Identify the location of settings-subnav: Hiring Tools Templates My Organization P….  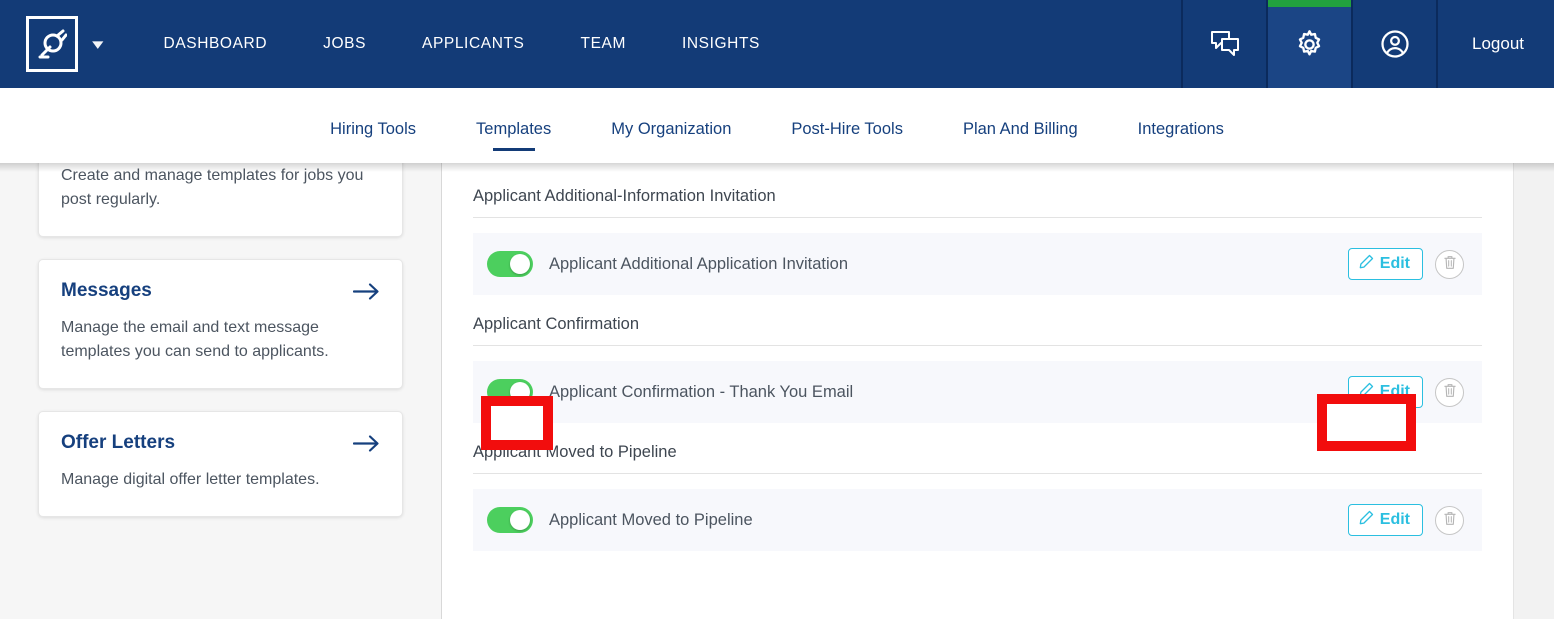
(777, 125).